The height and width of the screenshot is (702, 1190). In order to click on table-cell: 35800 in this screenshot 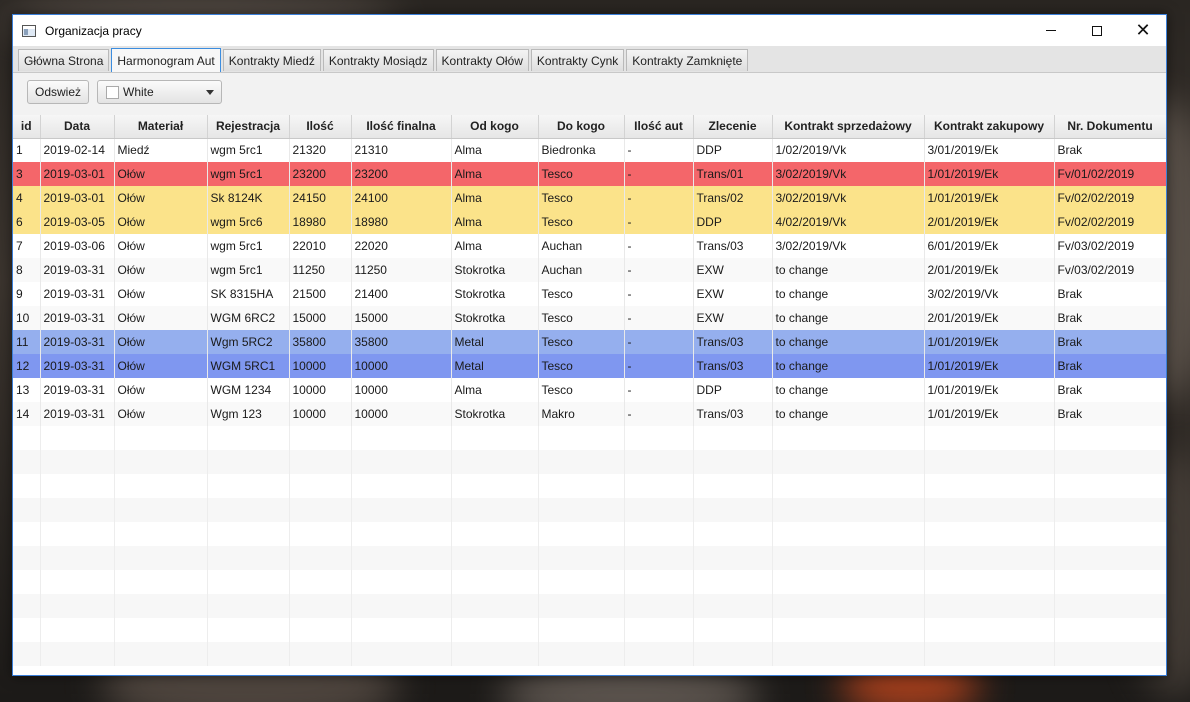, I will do `click(401, 342)`.